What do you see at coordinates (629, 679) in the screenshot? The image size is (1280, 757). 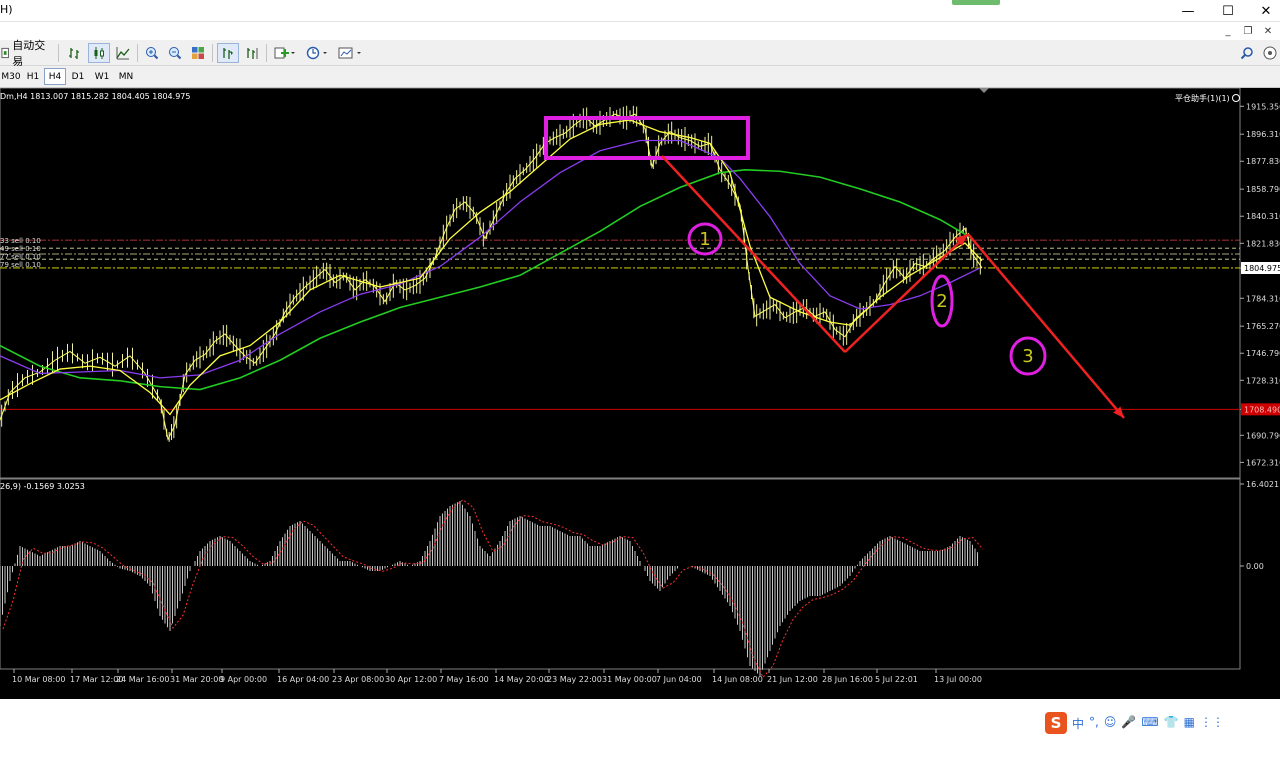 I see `x-tick-label: 31 May 00:00` at bounding box center [629, 679].